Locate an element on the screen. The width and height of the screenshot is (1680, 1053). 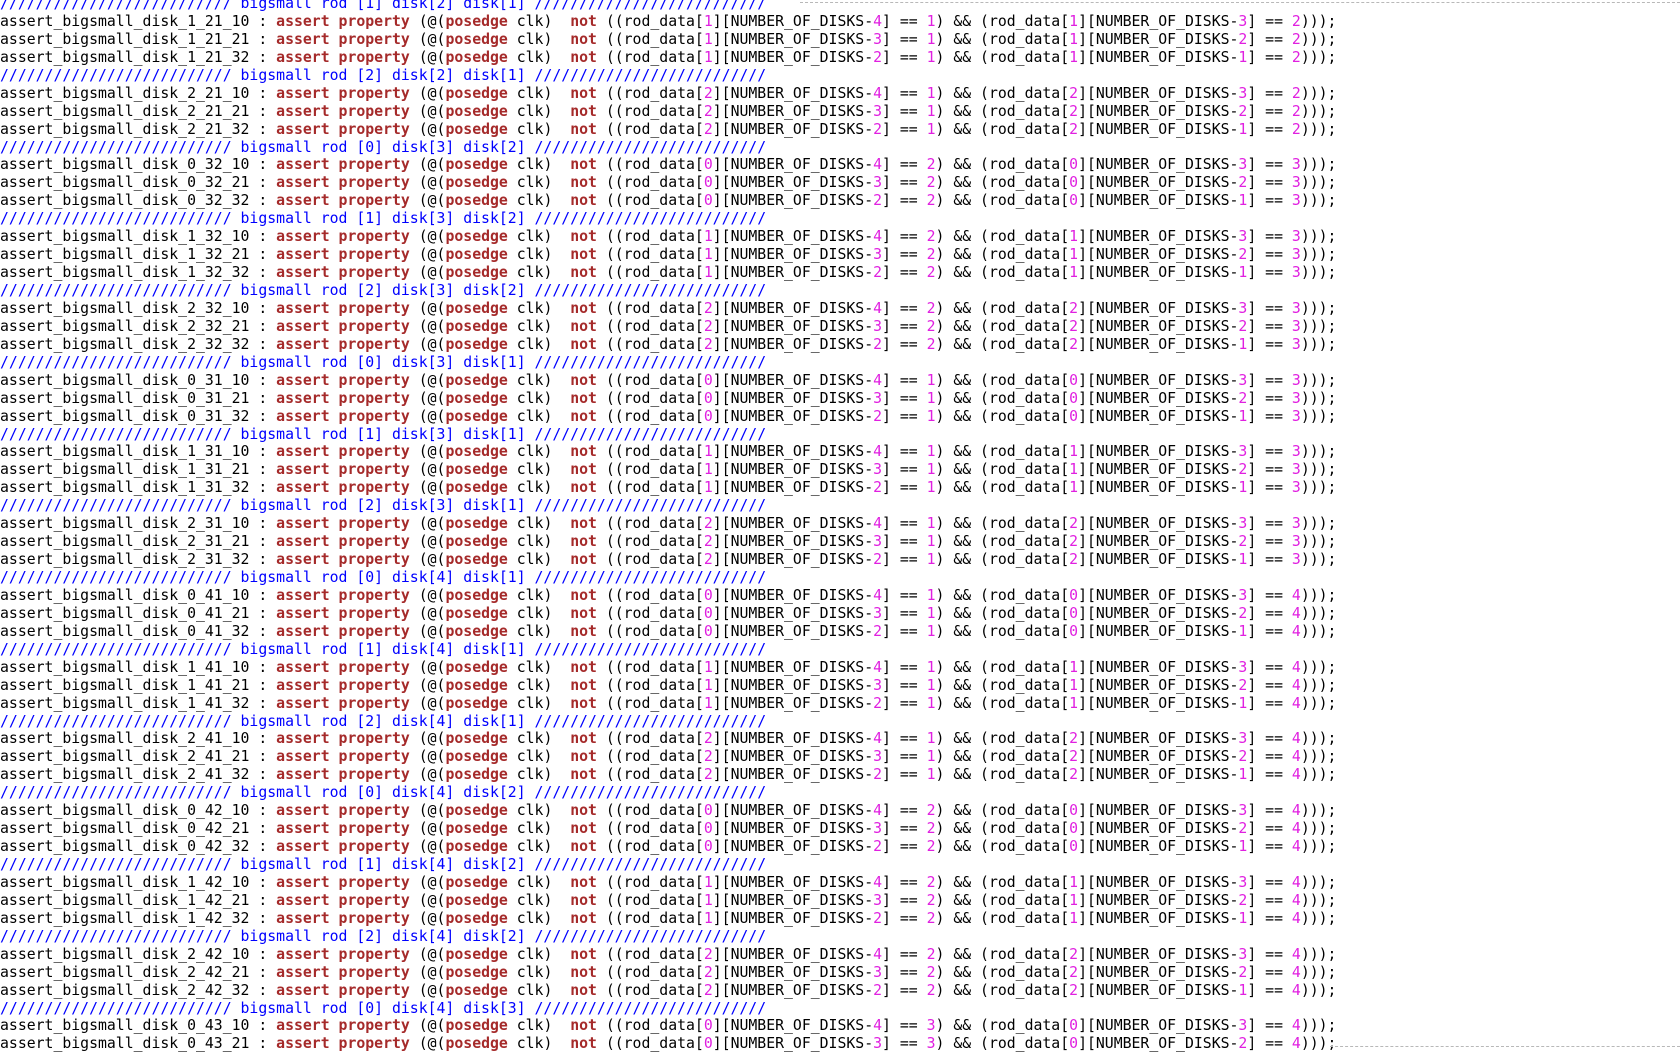
assert-name: assert_bigsmall_disk_2_42_21 is located at coordinates (125, 972).